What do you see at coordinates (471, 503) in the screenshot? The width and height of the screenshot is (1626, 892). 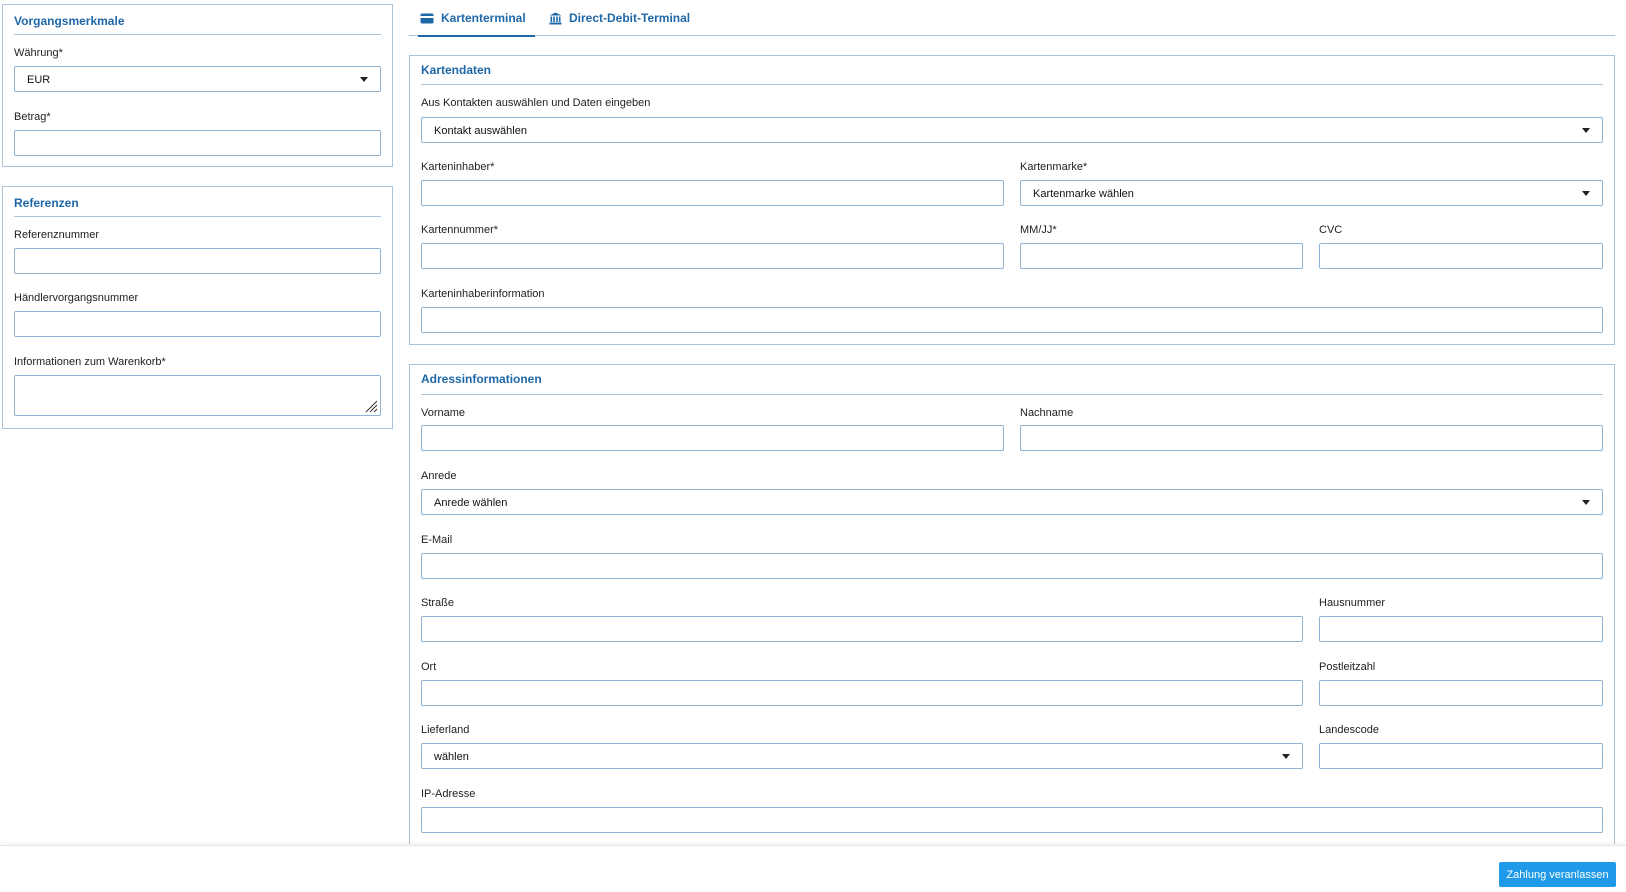 I see `salutation-select-value: Anrede wählen` at bounding box center [471, 503].